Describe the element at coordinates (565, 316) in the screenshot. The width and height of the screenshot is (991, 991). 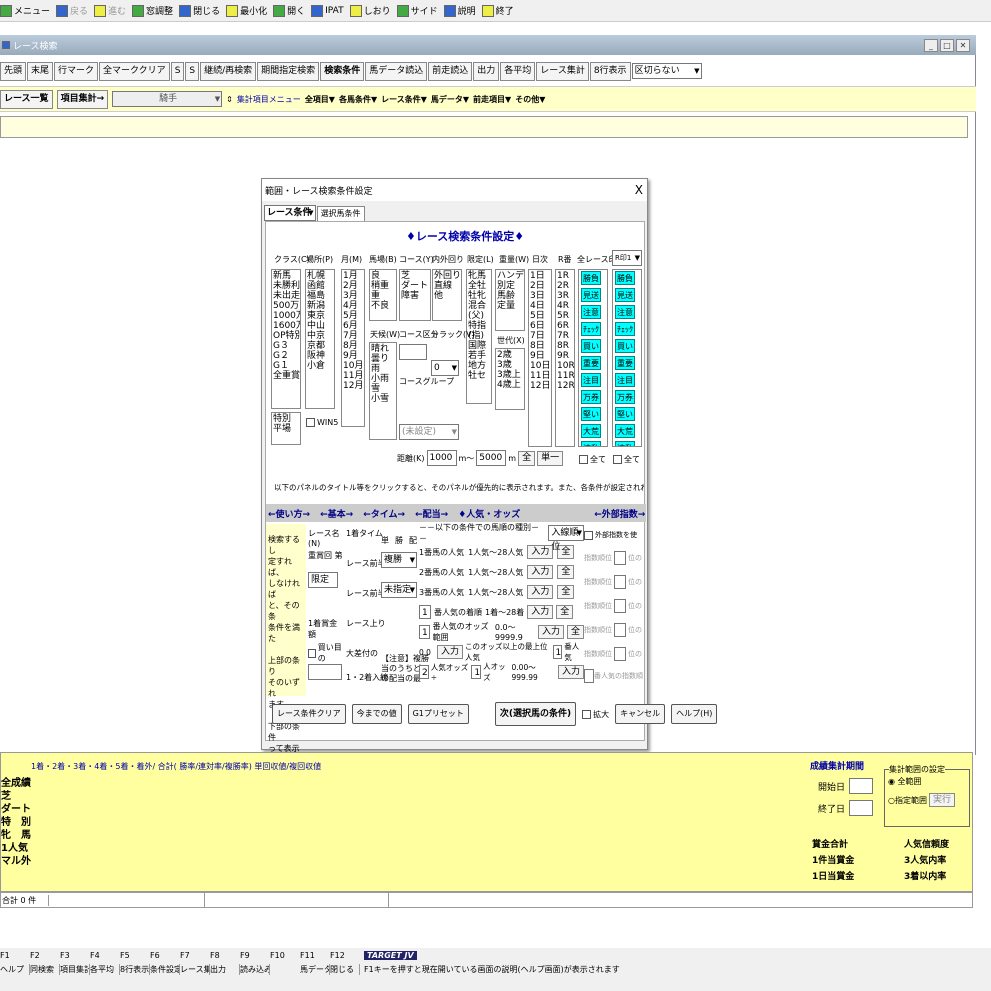
I see `list-item: 5R` at that location.